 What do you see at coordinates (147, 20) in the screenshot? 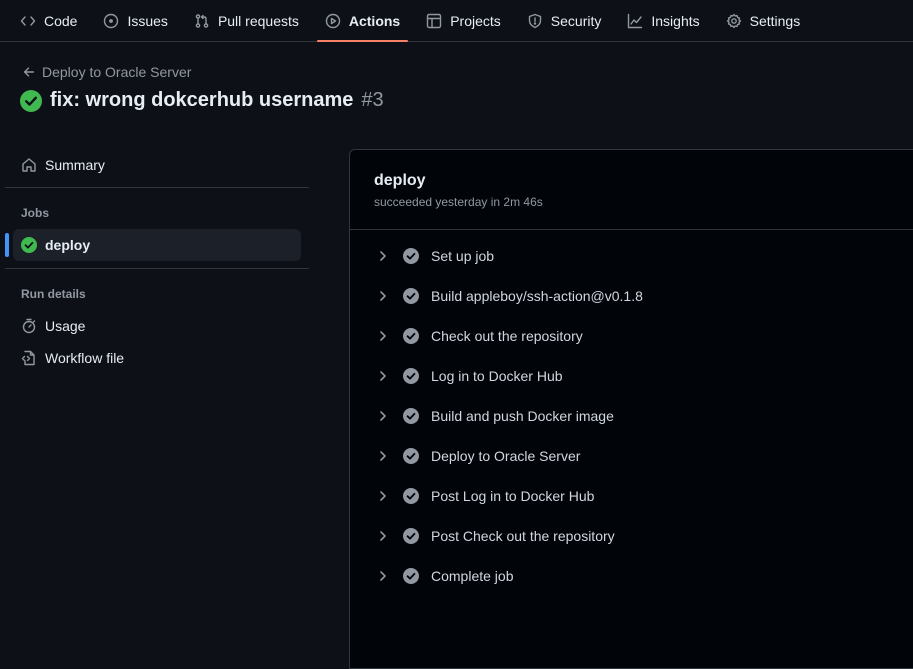
I see `tab-label: Issues` at bounding box center [147, 20].